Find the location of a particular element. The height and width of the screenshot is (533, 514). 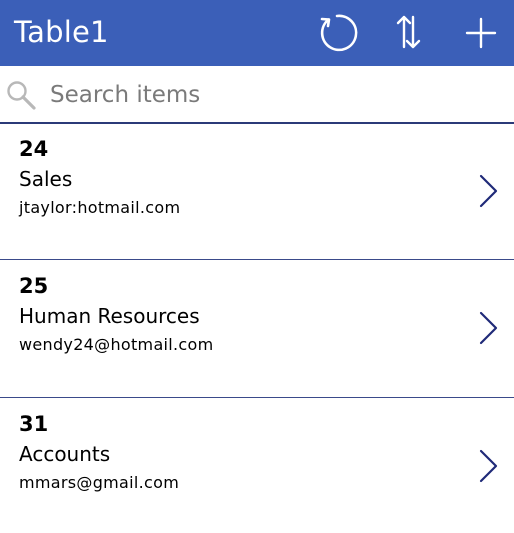

item-id: 25 is located at coordinates (34, 286).